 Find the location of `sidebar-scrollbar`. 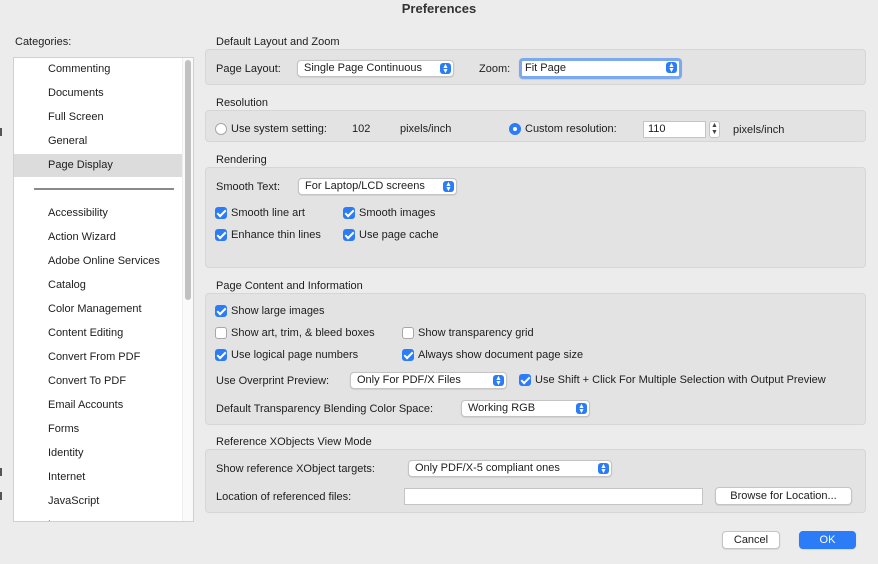

sidebar-scrollbar is located at coordinates (187, 289).